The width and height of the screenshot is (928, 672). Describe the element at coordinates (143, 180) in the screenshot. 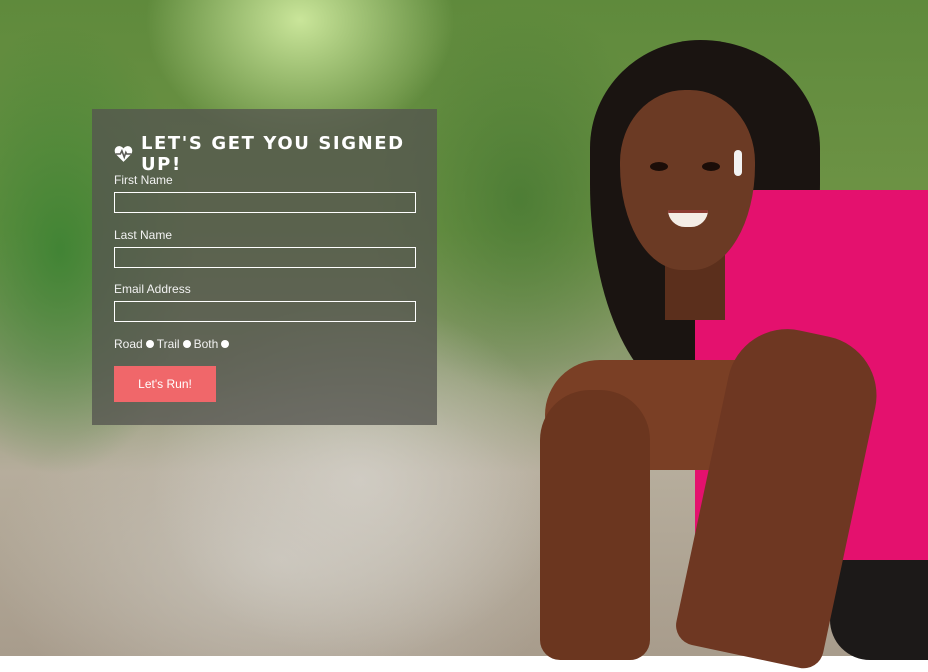

I see `first-name-label: First Name` at that location.